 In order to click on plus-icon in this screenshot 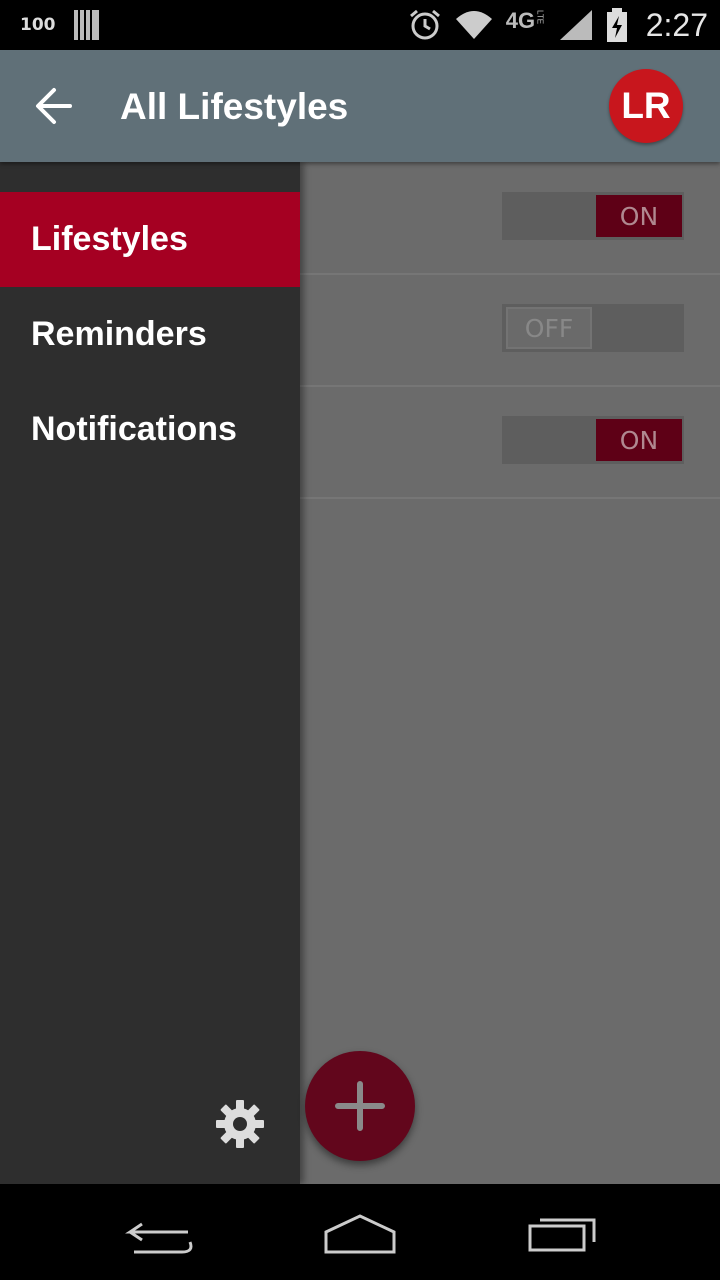, I will do `click(360, 1106)`.